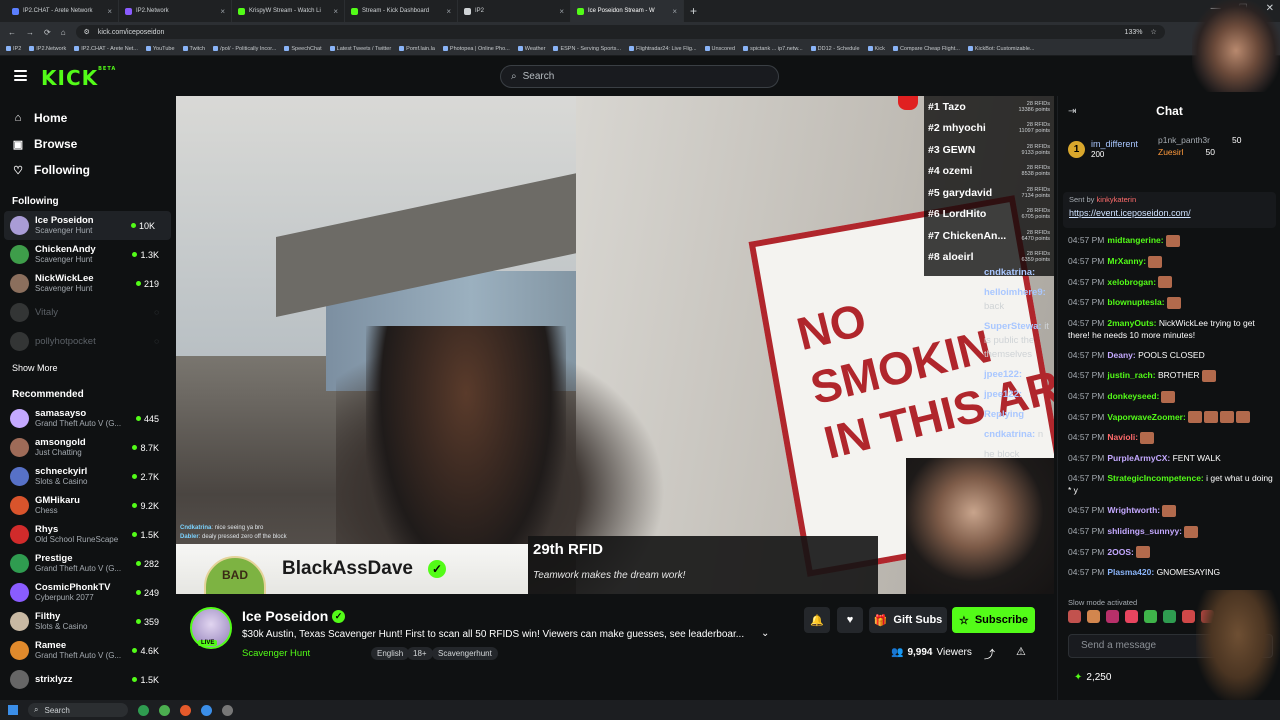 The width and height of the screenshot is (1280, 720). What do you see at coordinates (627, 11) in the screenshot?
I see `browser-tab: Ice Poseidon Stream - W ×` at bounding box center [627, 11].